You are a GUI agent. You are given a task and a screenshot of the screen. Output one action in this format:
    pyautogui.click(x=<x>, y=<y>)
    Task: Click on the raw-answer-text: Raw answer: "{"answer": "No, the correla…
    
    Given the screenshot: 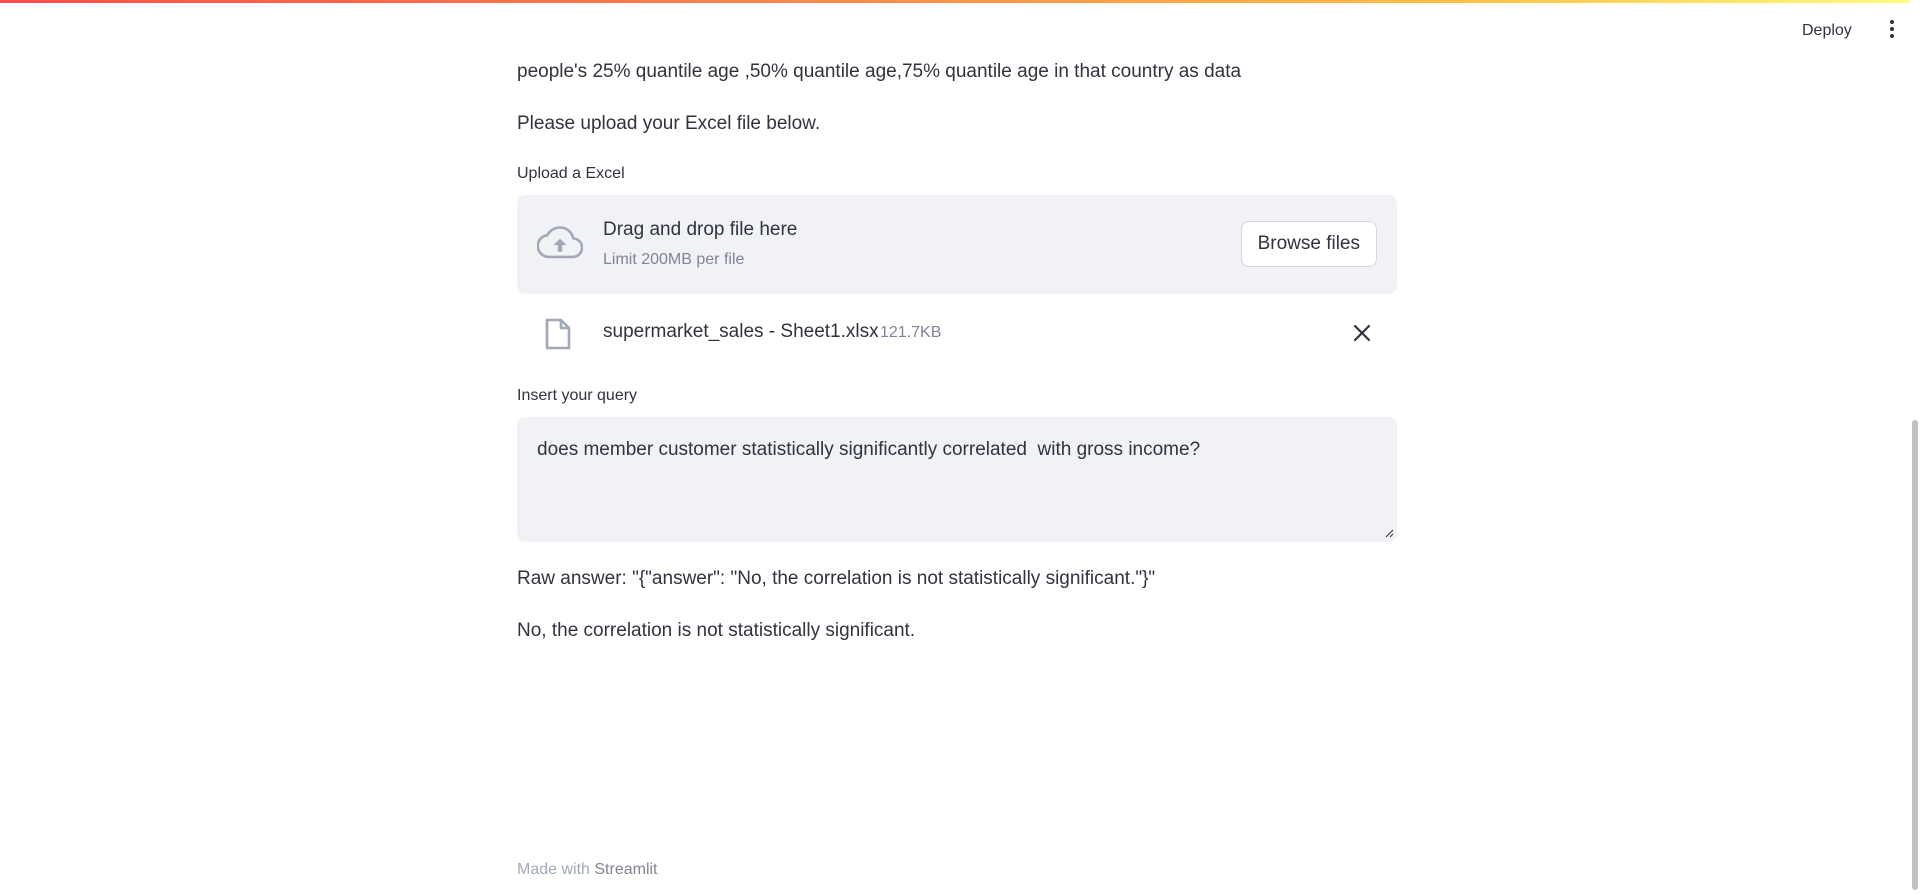 What is the action you would take?
    pyautogui.click(x=836, y=578)
    